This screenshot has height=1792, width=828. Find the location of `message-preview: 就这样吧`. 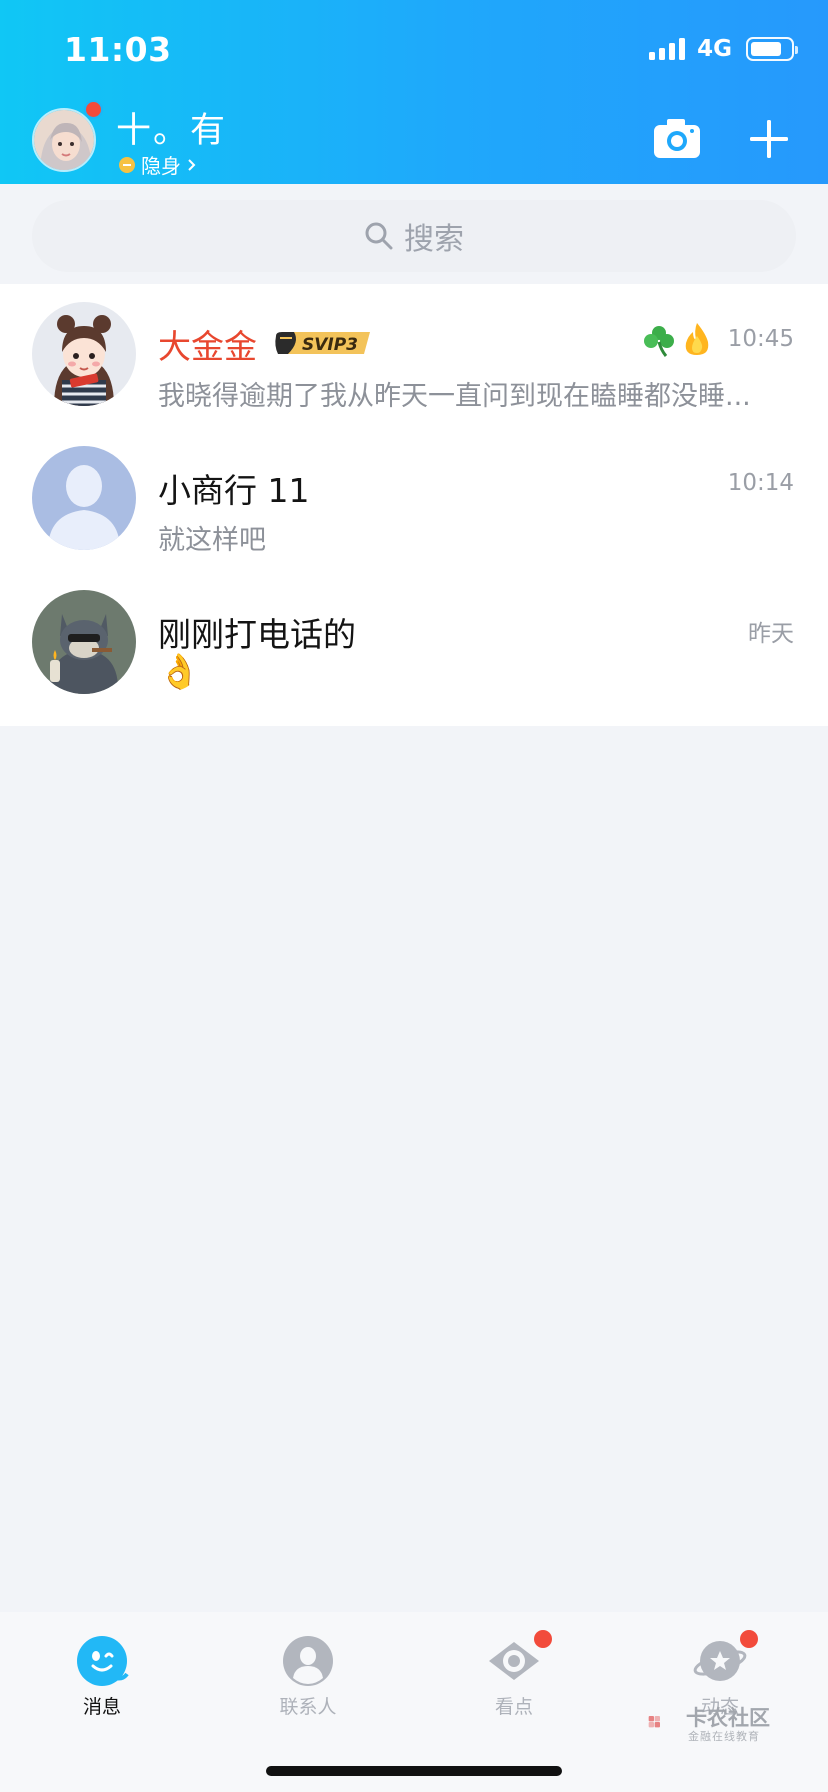

message-preview: 就这样吧 is located at coordinates (212, 540).